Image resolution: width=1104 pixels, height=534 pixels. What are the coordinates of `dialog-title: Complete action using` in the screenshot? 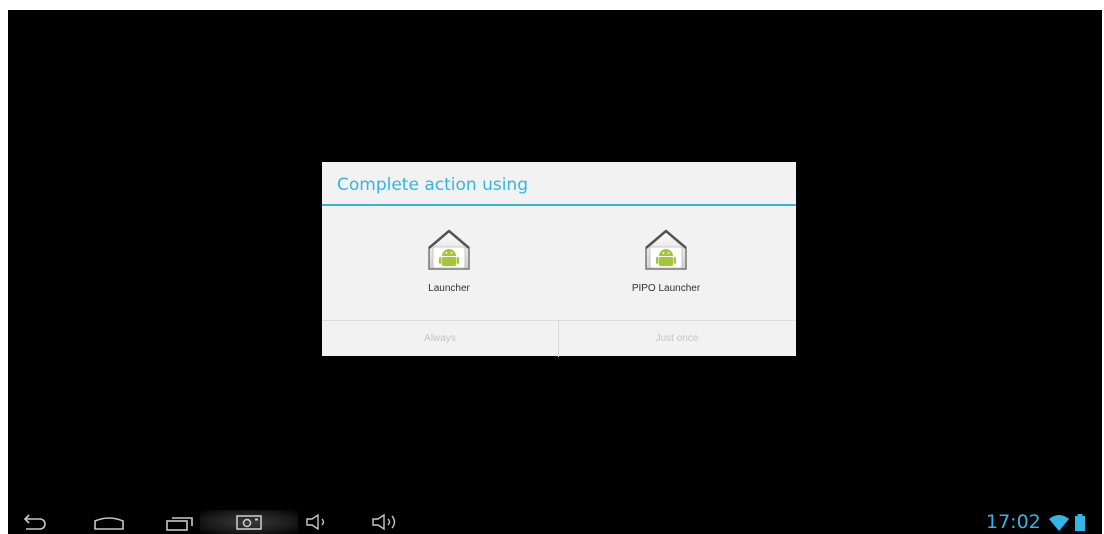 It's located at (432, 185).